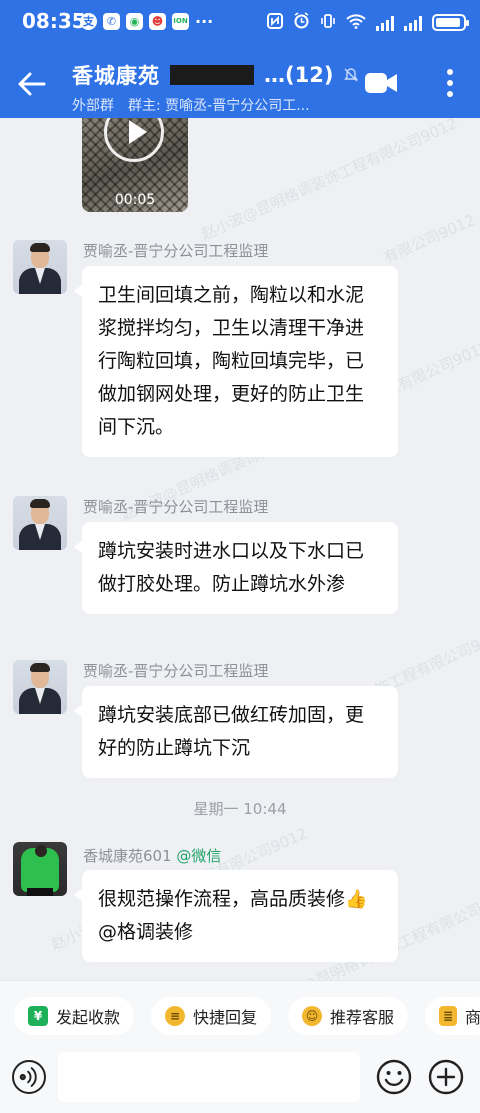 This screenshot has height=1113, width=480. What do you see at coordinates (135, 165) in the screenshot?
I see `video-message: 00:05` at bounding box center [135, 165].